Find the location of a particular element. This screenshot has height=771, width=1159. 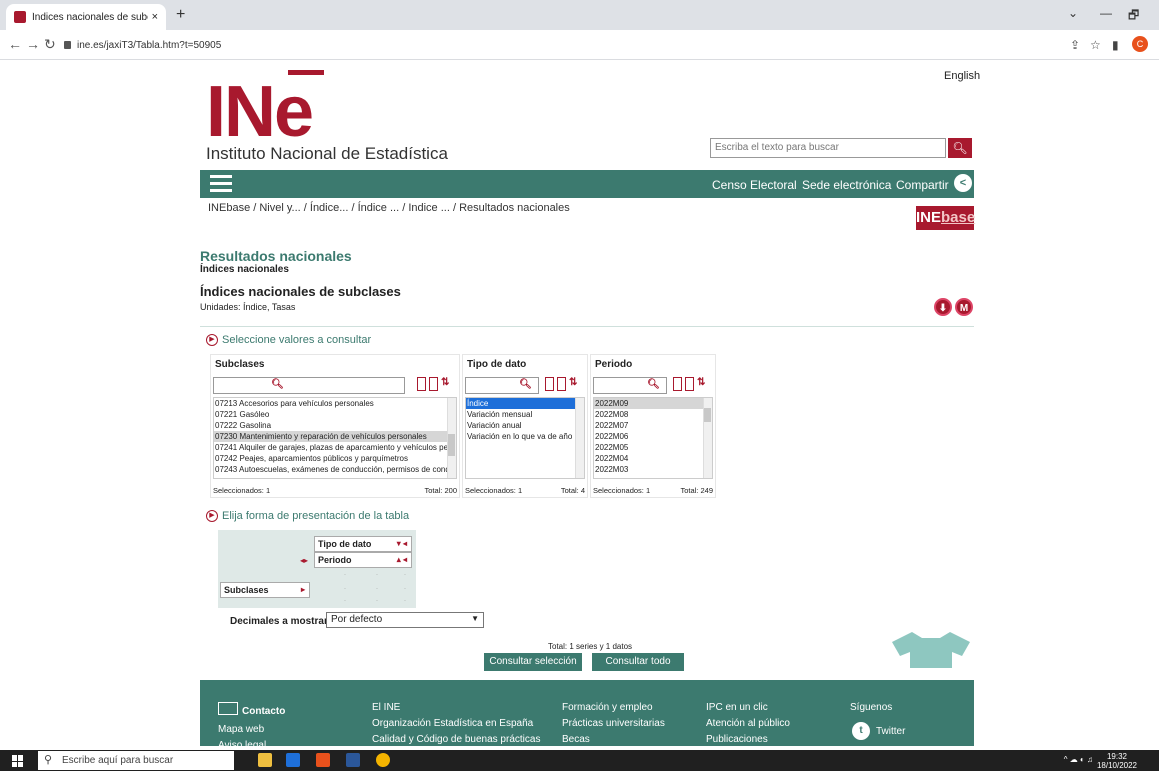

list-item: 2022M03 is located at coordinates (653, 469).